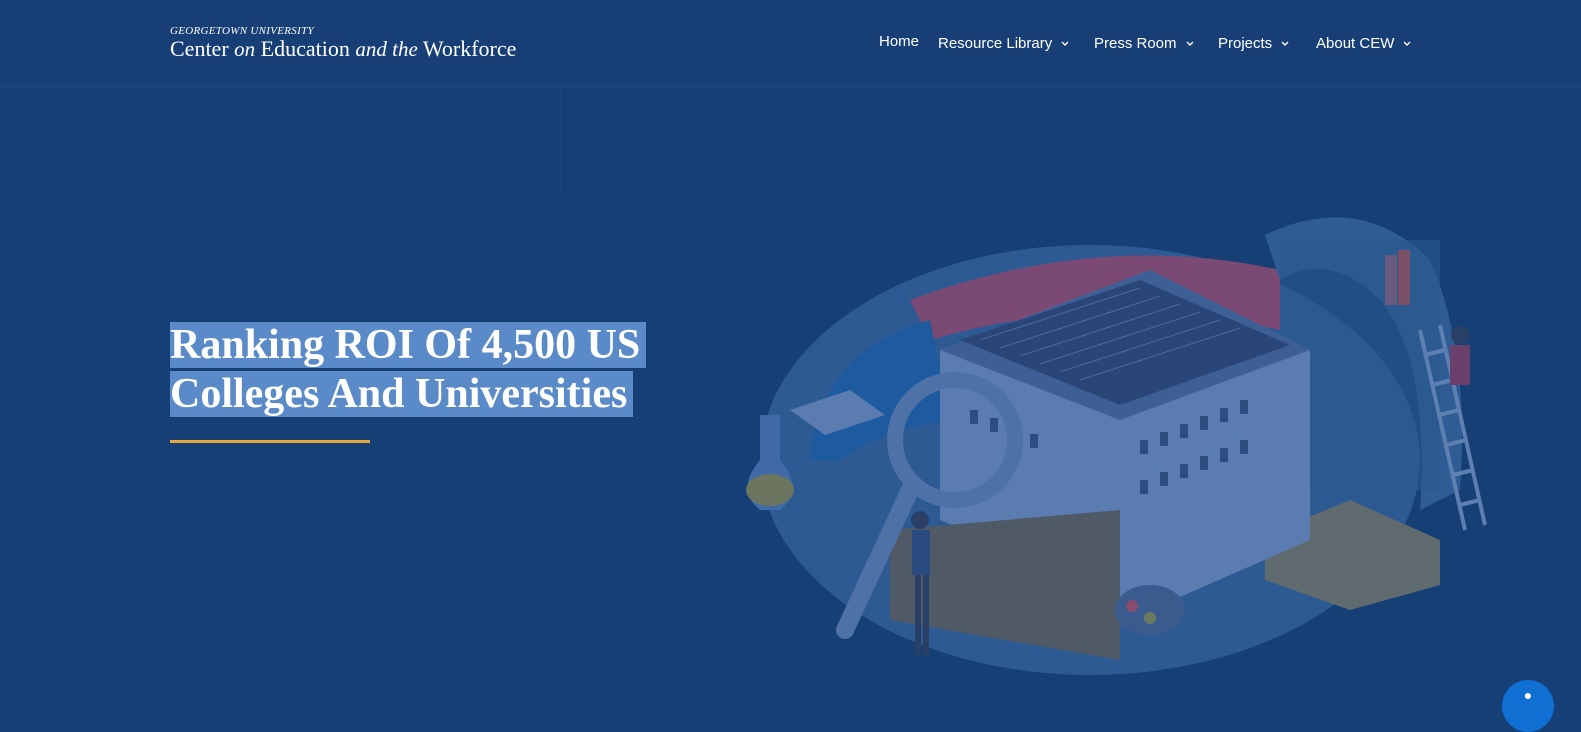  What do you see at coordinates (1528, 706) in the screenshot?
I see `chat-button: ●` at bounding box center [1528, 706].